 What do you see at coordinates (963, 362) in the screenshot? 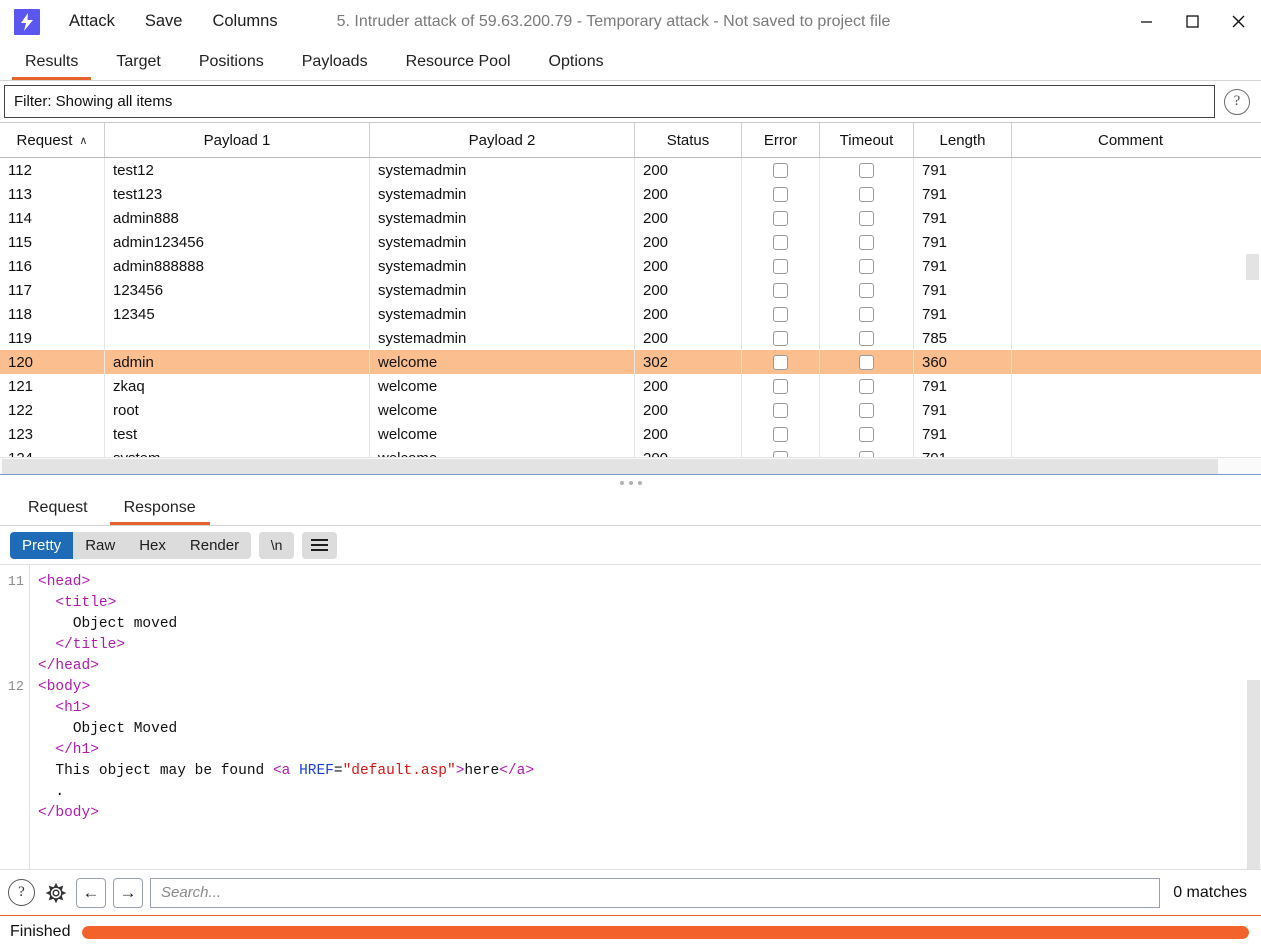
I see `cell-length: 360` at bounding box center [963, 362].